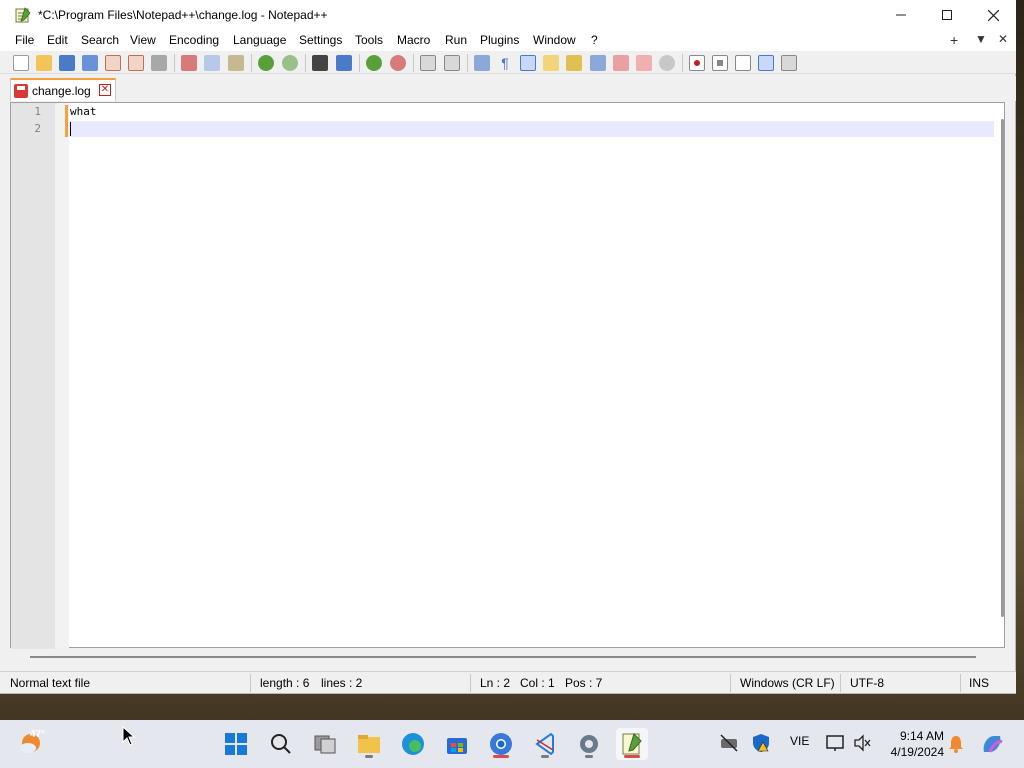  Describe the element at coordinates (956, 744) in the screenshot. I see `notification-bell-icon` at that location.